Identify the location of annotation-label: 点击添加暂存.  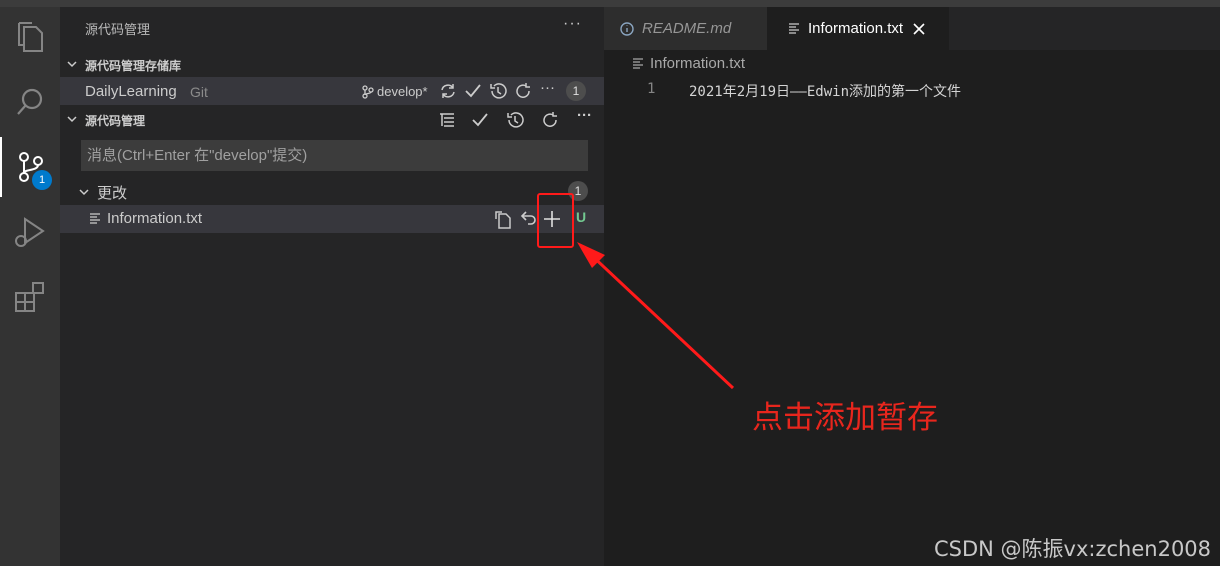
(845, 418).